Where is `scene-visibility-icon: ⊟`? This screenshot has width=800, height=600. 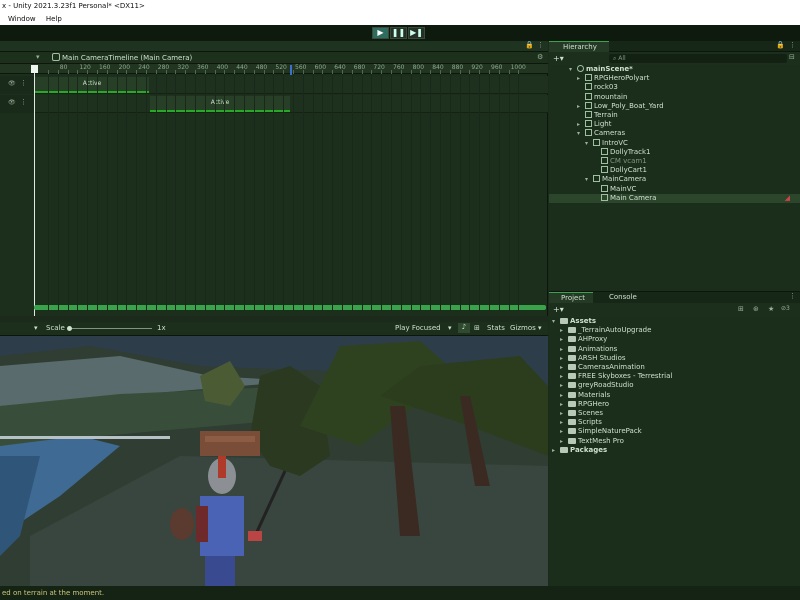 scene-visibility-icon: ⊟ is located at coordinates (792, 57).